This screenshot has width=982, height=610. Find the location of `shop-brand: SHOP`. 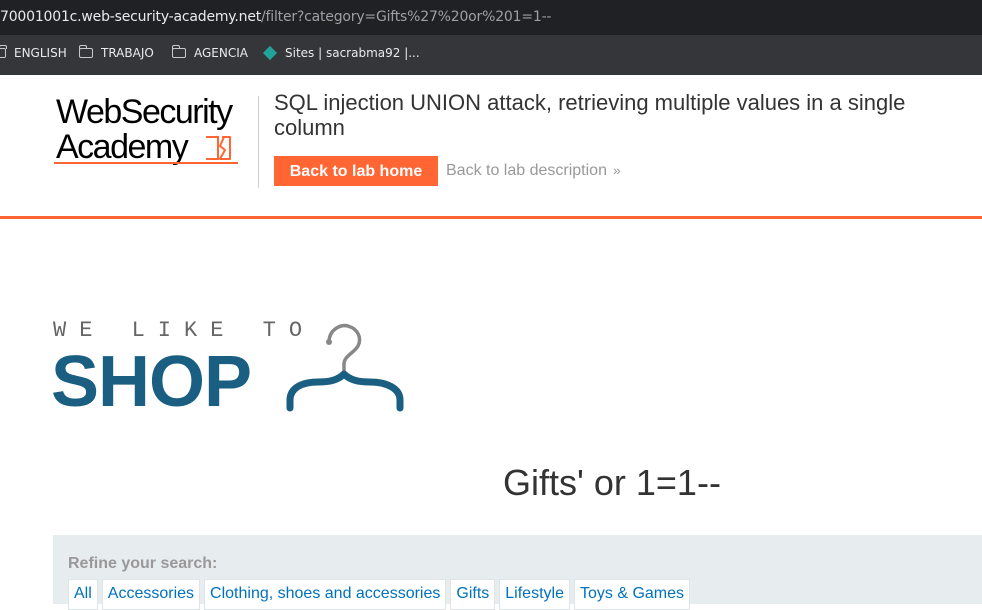

shop-brand: SHOP is located at coordinates (151, 382).